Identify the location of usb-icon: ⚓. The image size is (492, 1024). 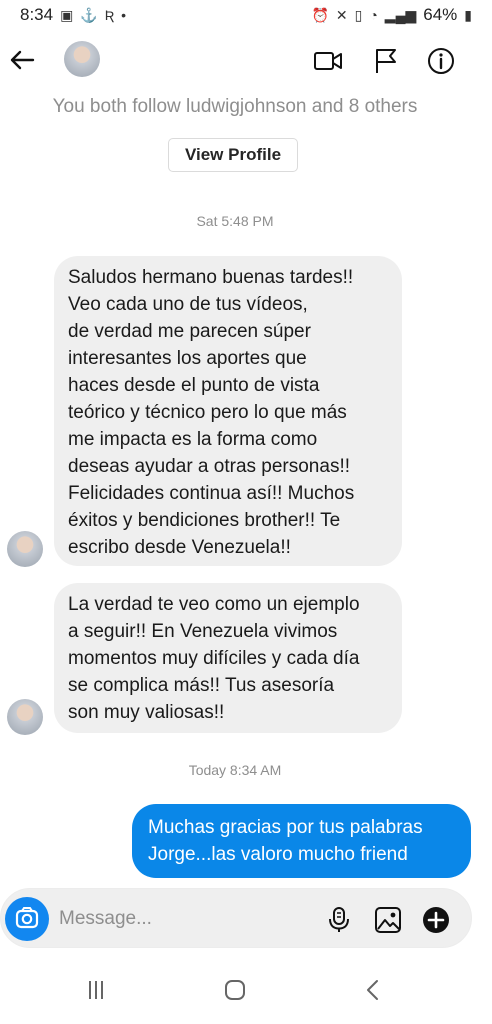
(89, 14).